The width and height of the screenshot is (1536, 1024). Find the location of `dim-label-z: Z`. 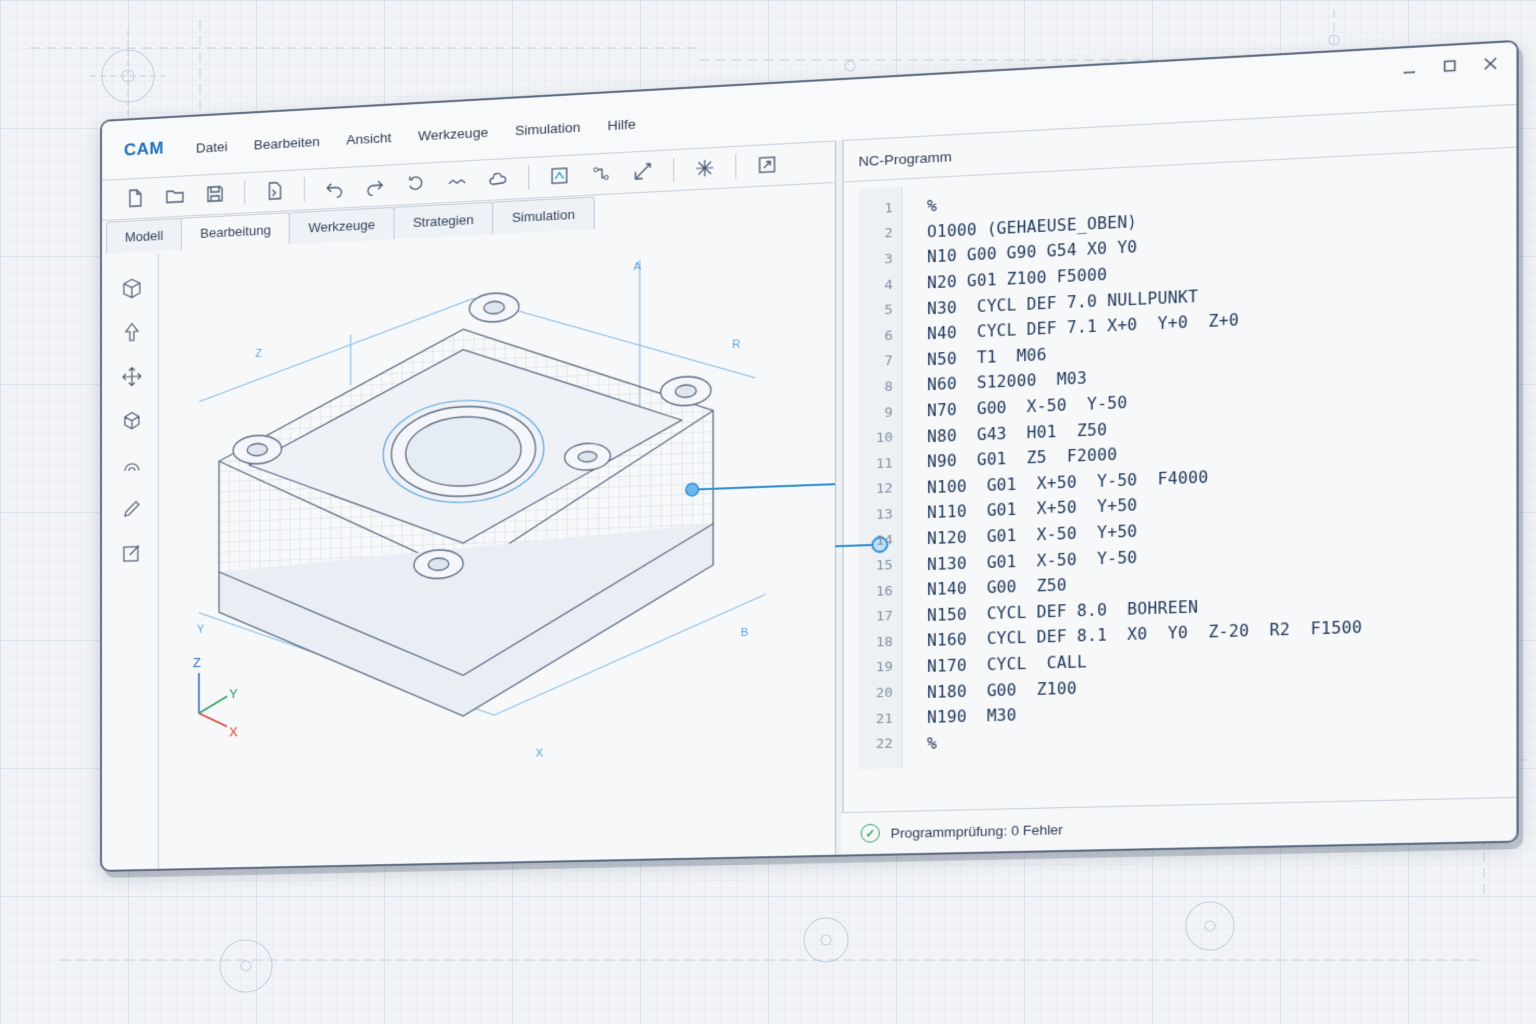

dim-label-z: Z is located at coordinates (258, 354).